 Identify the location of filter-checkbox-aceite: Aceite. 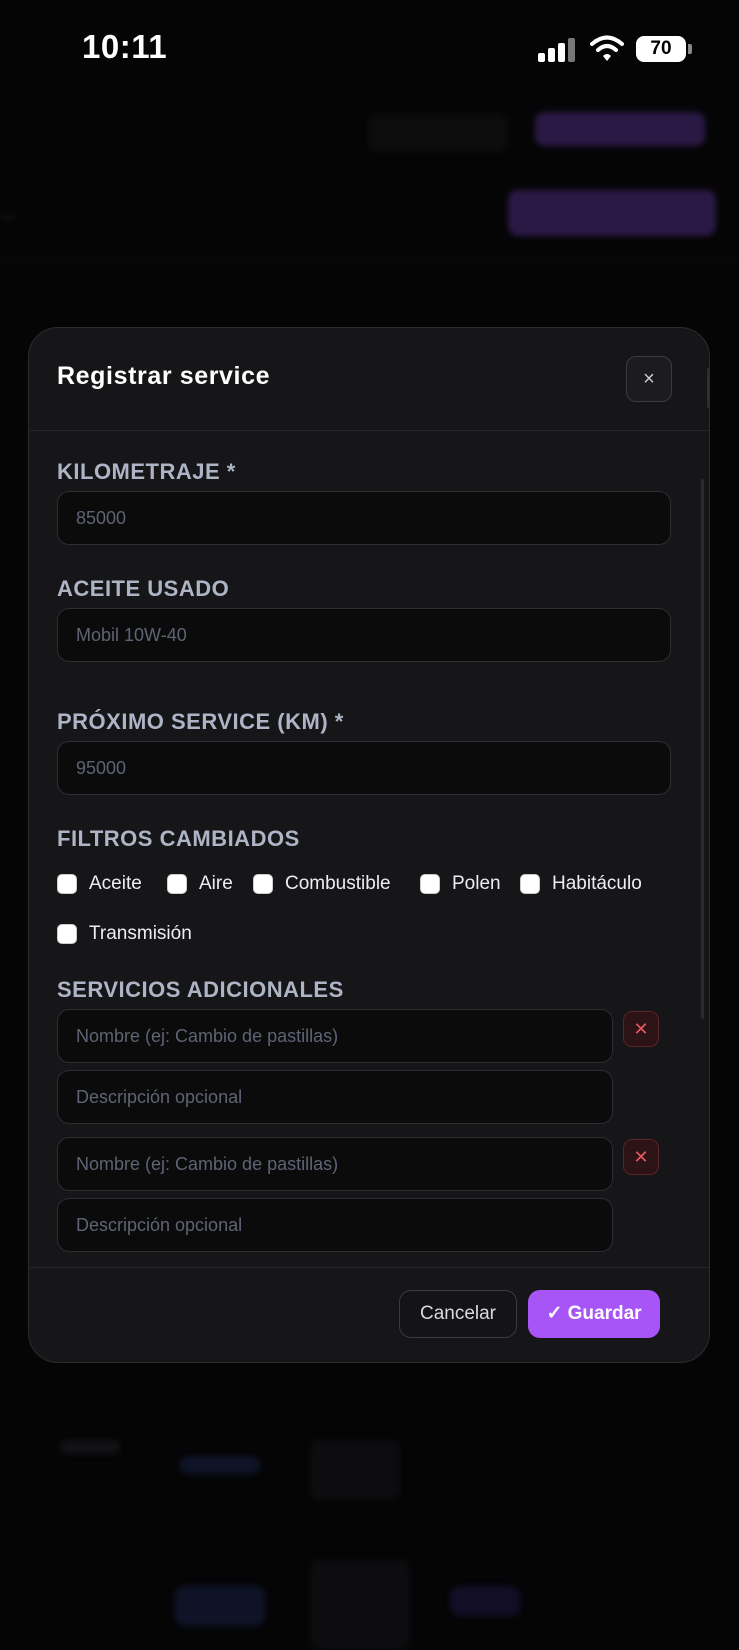
(99, 884).